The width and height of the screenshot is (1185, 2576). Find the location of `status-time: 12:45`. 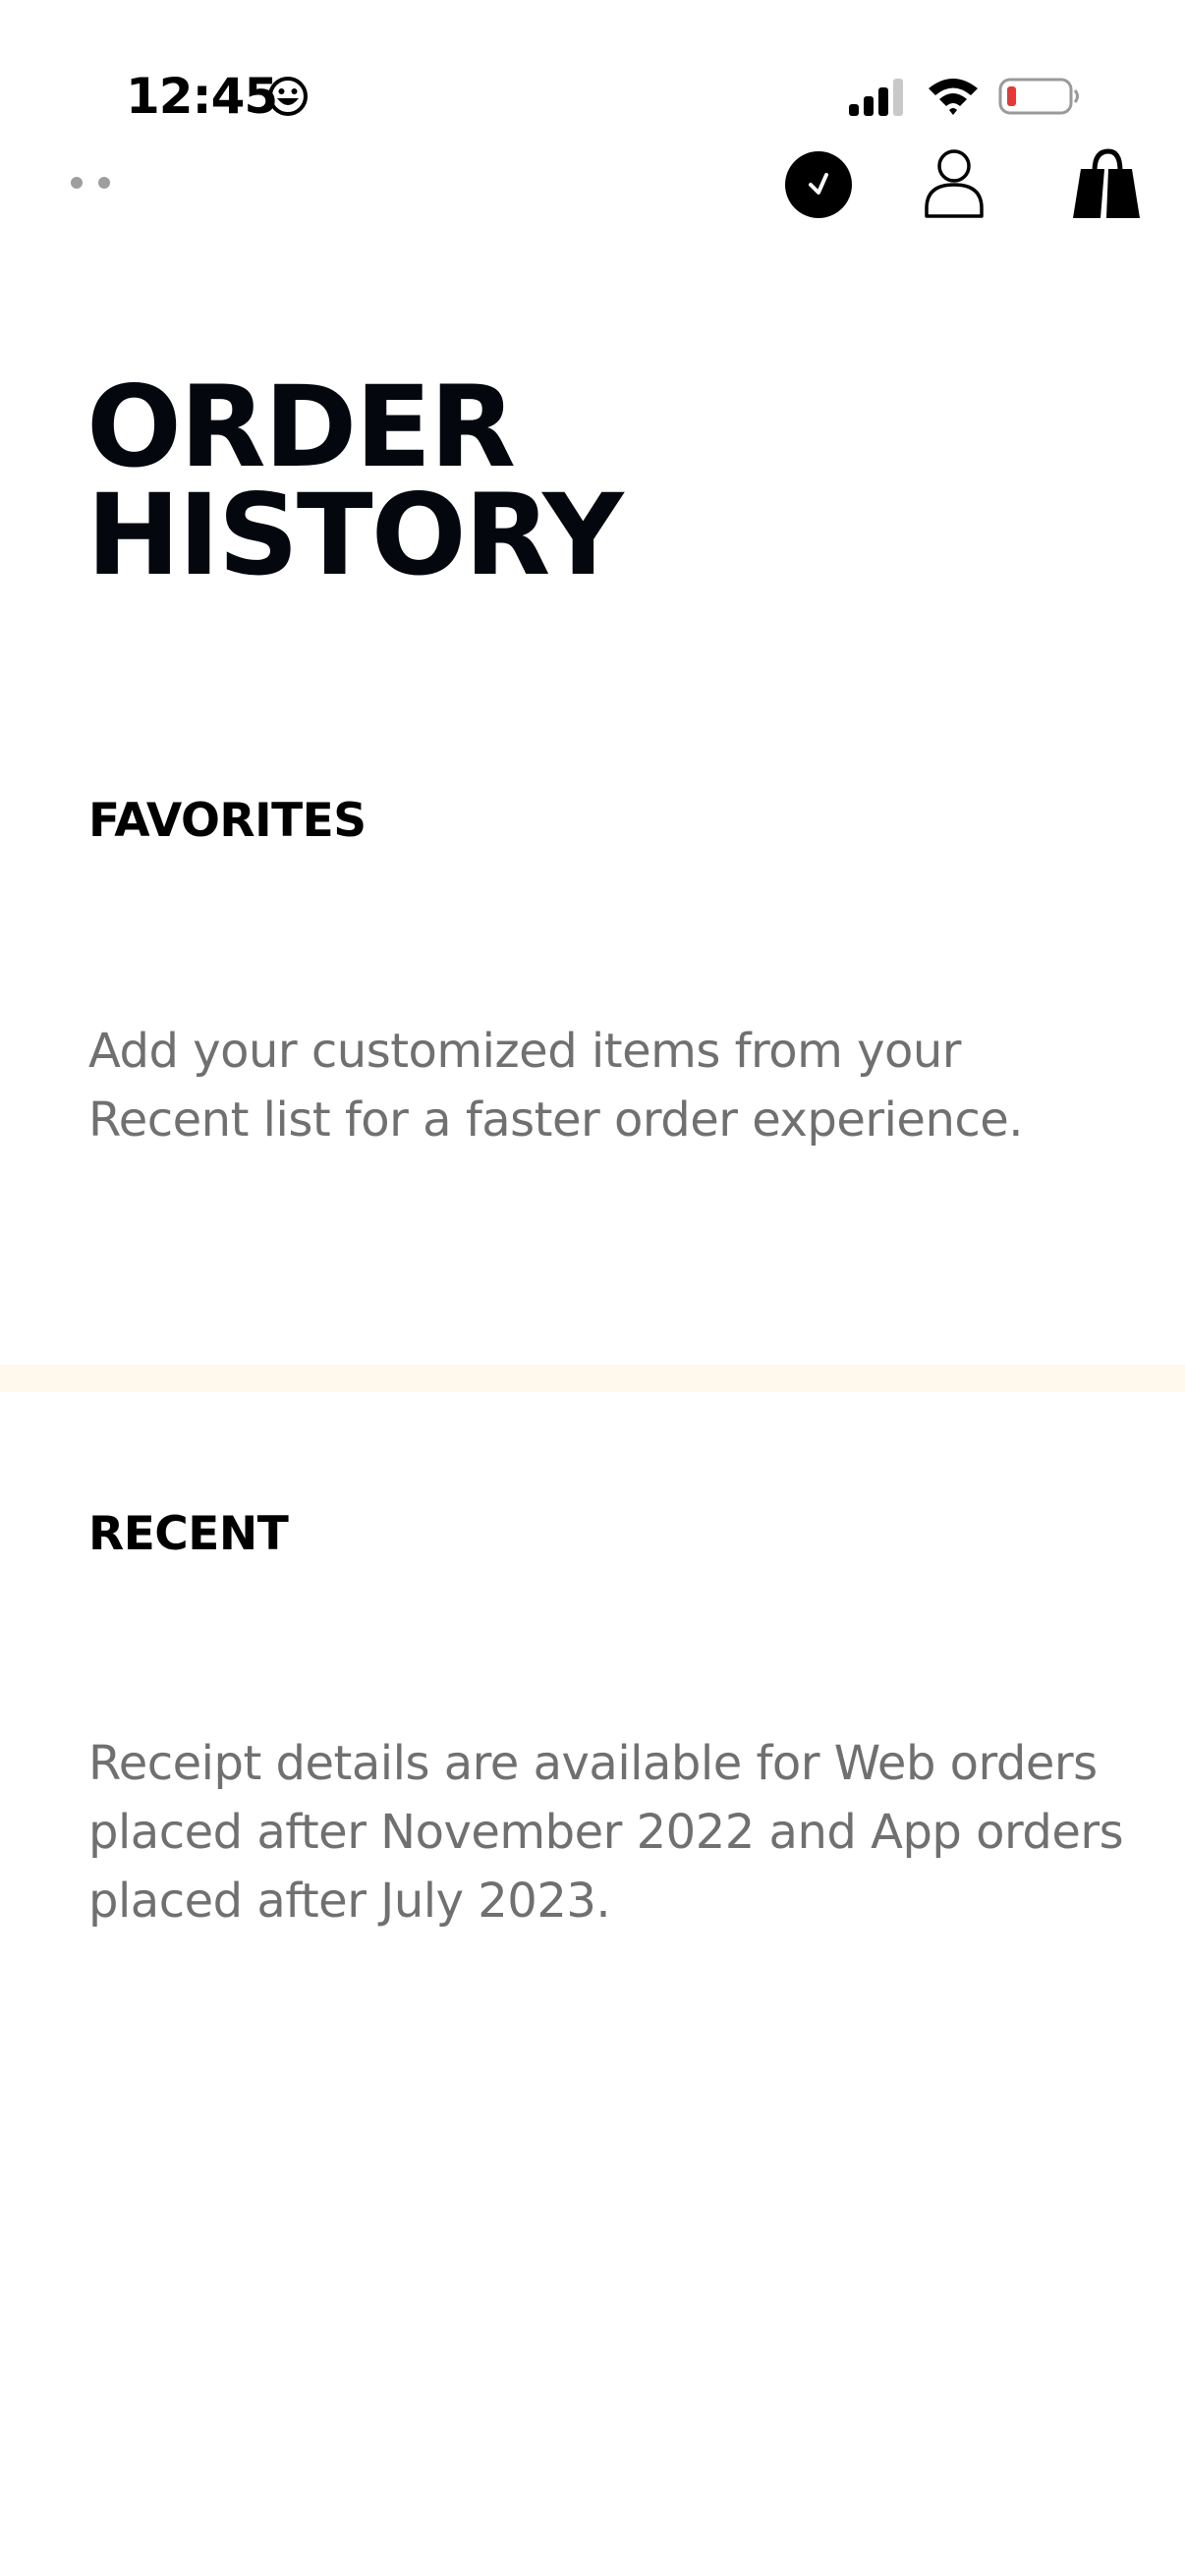

status-time: 12:45 is located at coordinates (202, 96).